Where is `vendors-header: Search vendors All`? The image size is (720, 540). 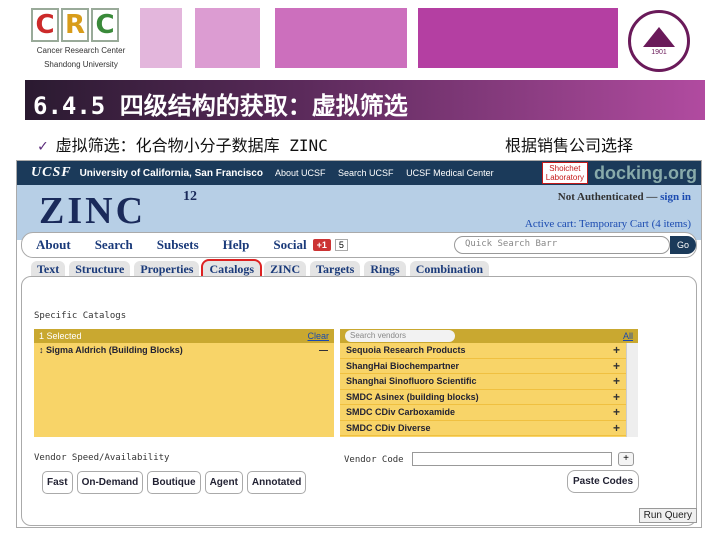
vendors-header: Search vendors All is located at coordinates (489, 336).